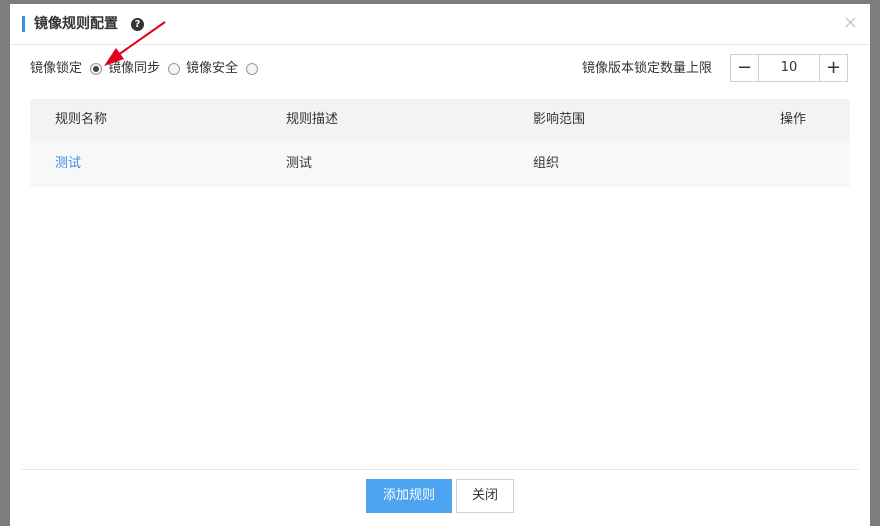 The width and height of the screenshot is (880, 526). Describe the element at coordinates (299, 163) in the screenshot. I see `rule-description: 测试` at that location.